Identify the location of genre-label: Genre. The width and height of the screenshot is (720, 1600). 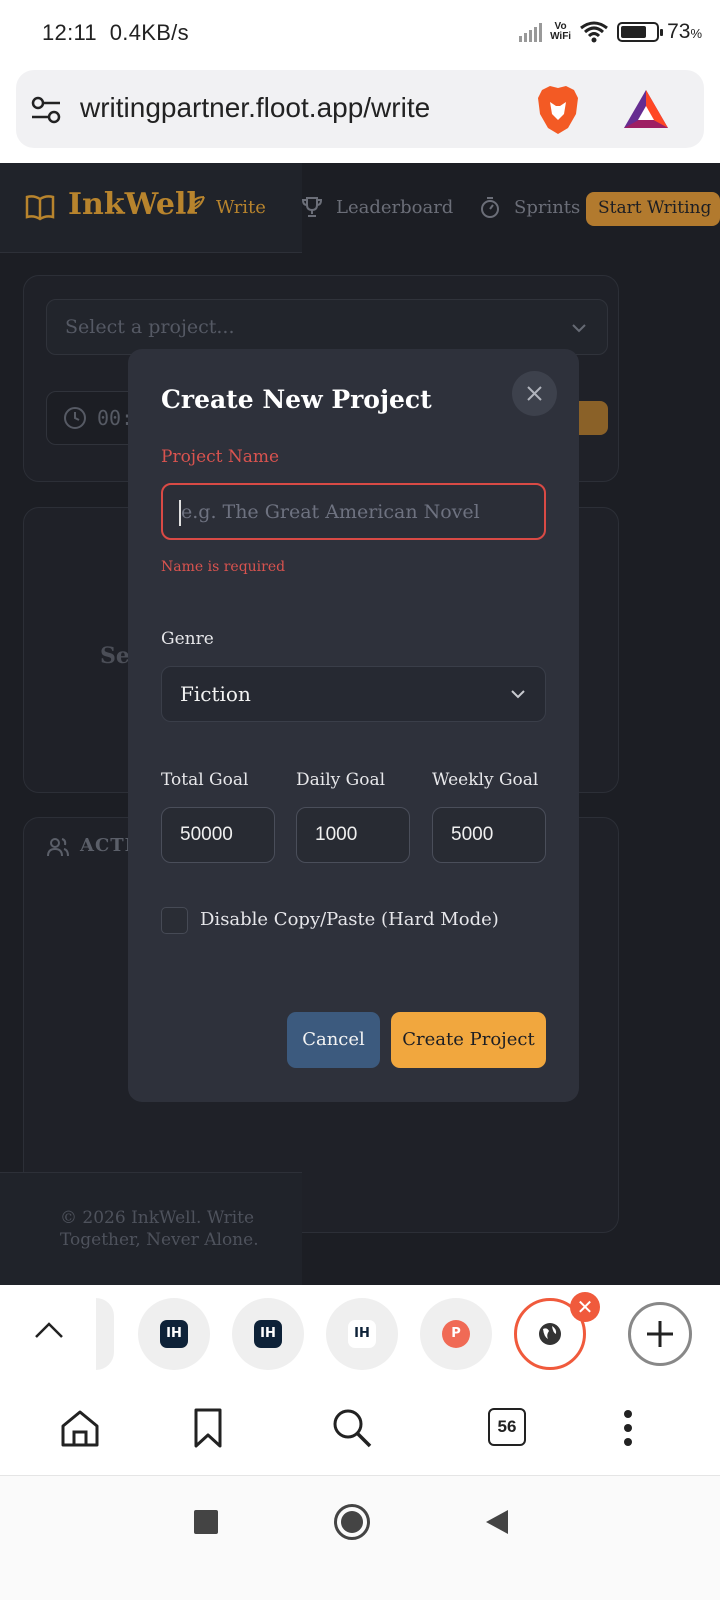
(187, 639).